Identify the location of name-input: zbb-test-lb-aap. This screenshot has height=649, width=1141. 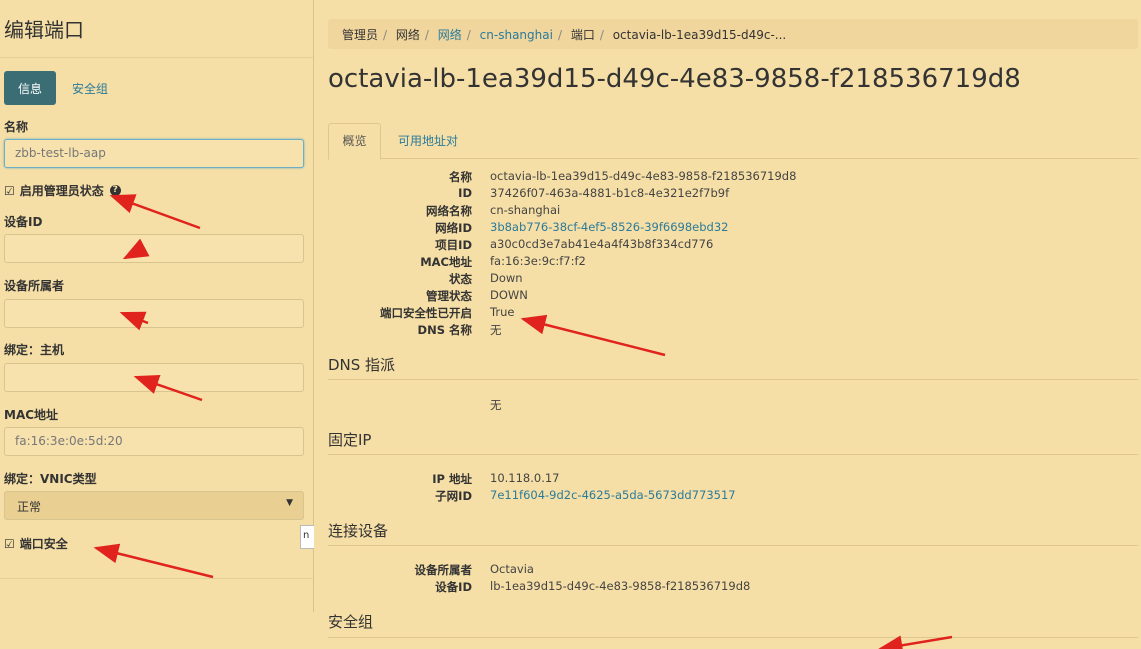
(154, 153).